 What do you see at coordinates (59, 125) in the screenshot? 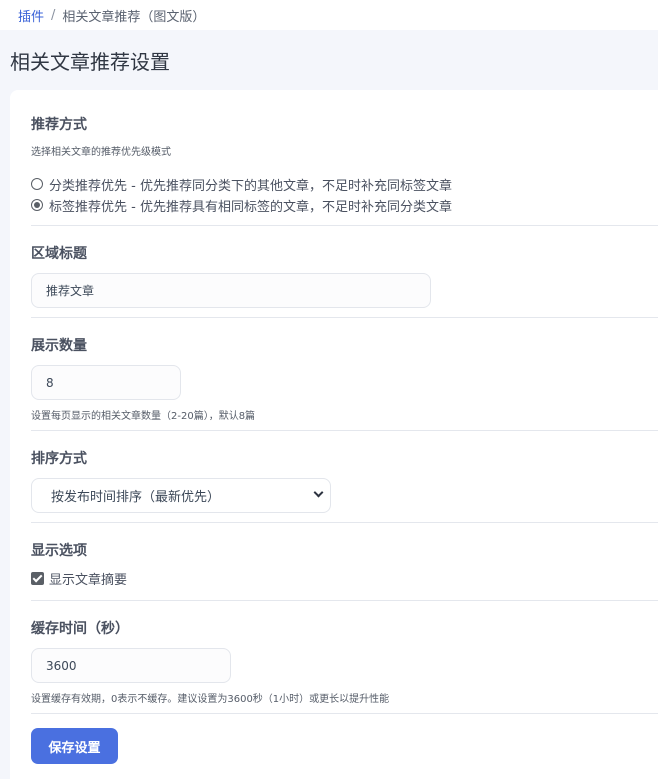
I see `recommend-mode-title: 推荐方式` at bounding box center [59, 125].